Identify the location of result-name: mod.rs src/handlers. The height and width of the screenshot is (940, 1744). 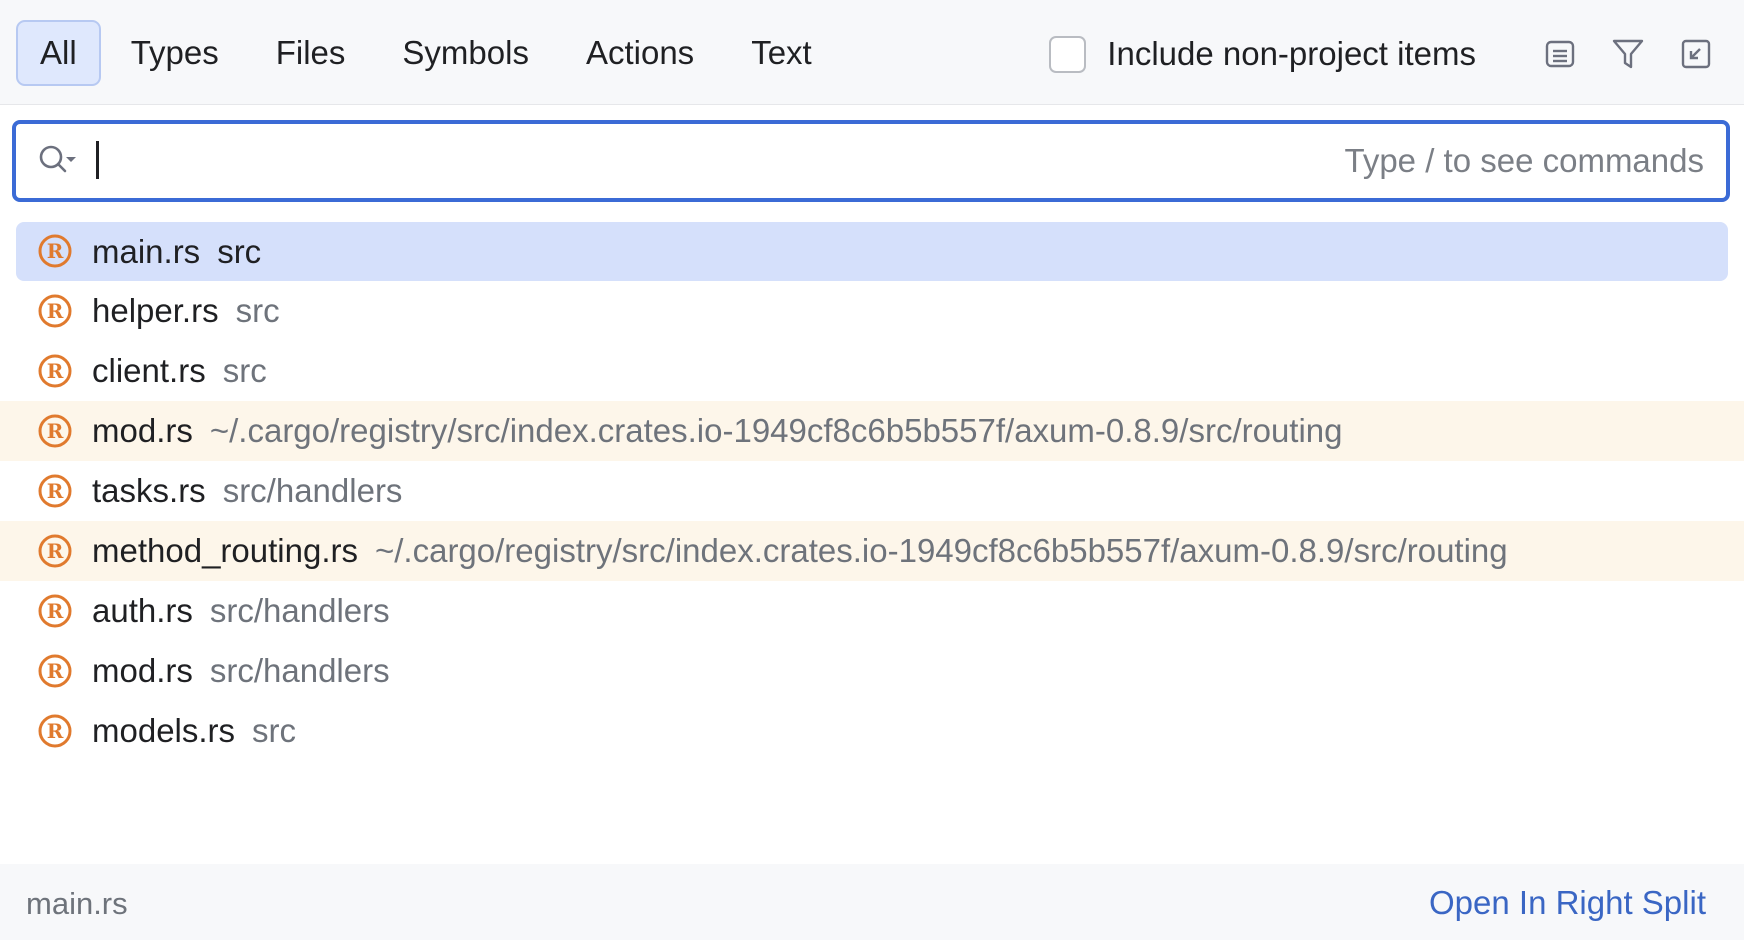
(241, 670).